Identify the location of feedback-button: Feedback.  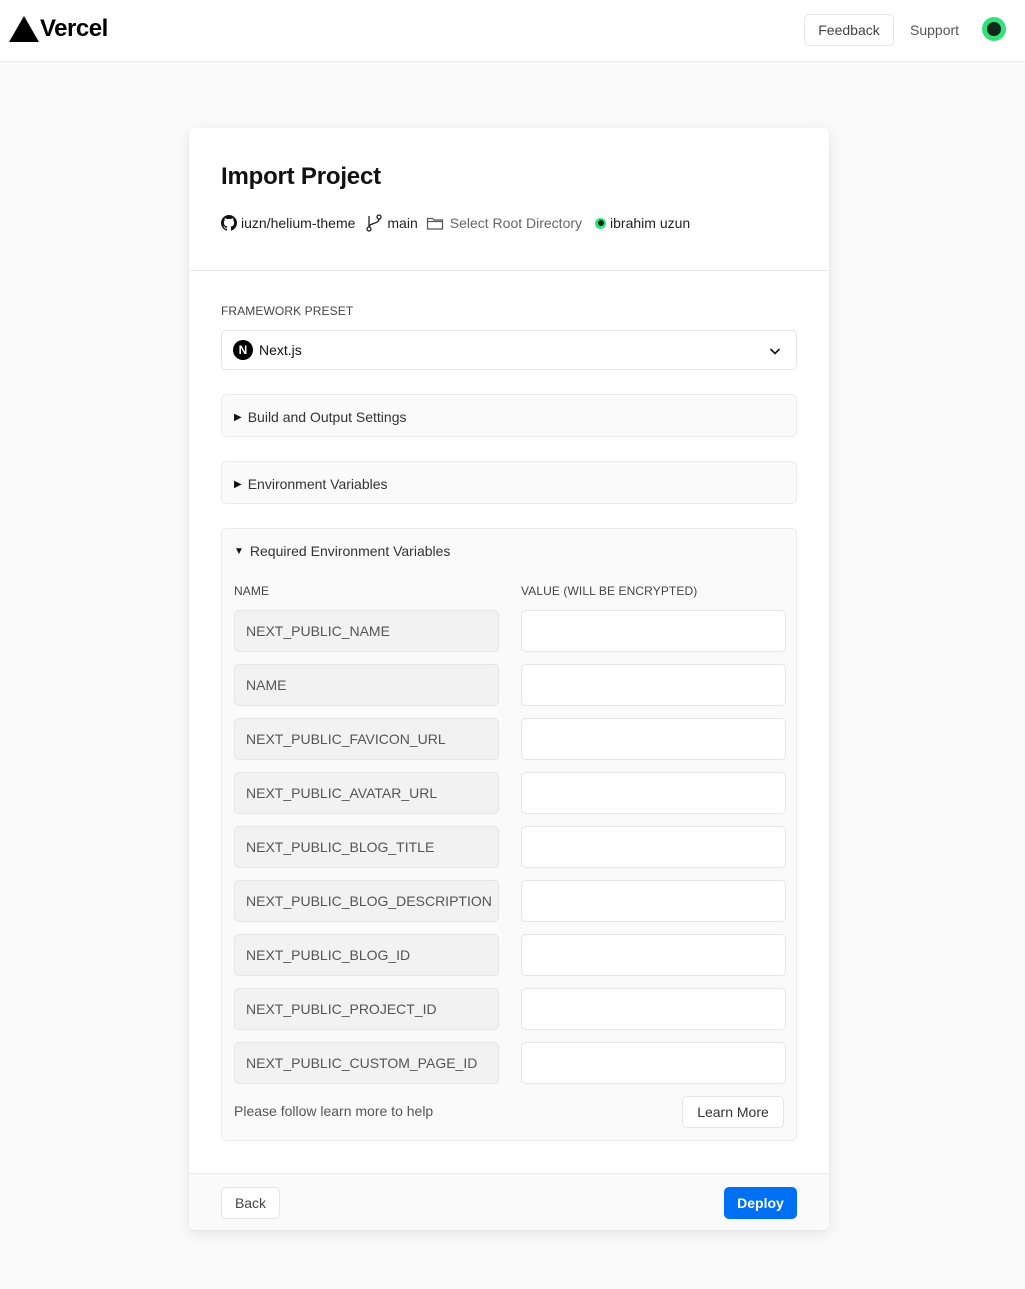
(849, 30).